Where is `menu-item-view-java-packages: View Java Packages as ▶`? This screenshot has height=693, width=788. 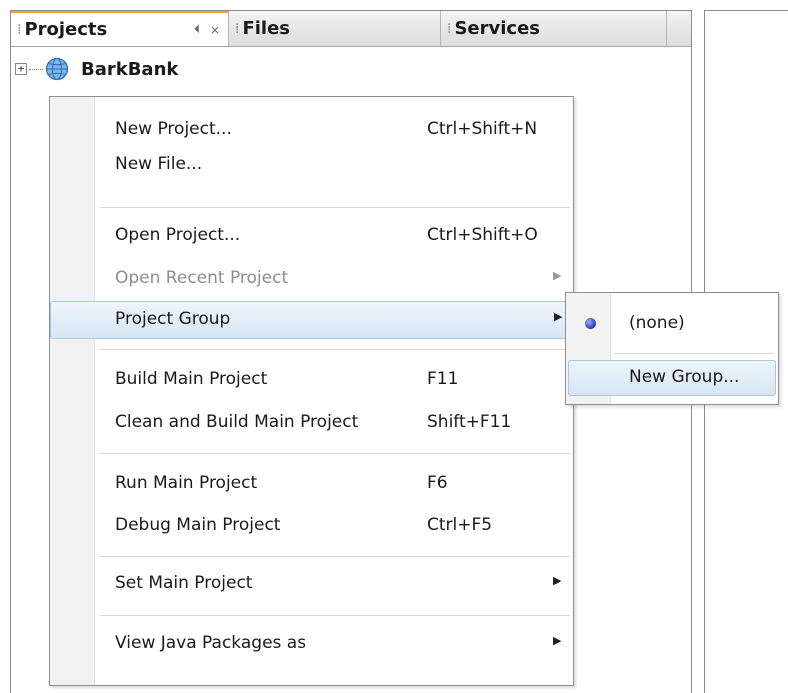 menu-item-view-java-packages: View Java Packages as ▶ is located at coordinates (311, 644).